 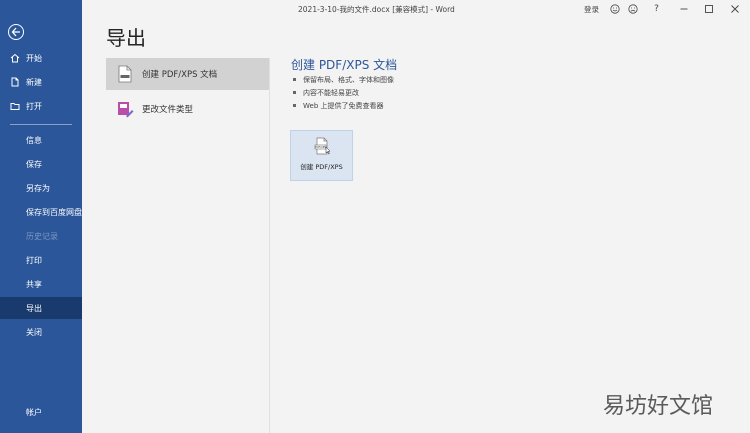 What do you see at coordinates (34, 284) in the screenshot?
I see `sidebar-item-label: 共享` at bounding box center [34, 284].